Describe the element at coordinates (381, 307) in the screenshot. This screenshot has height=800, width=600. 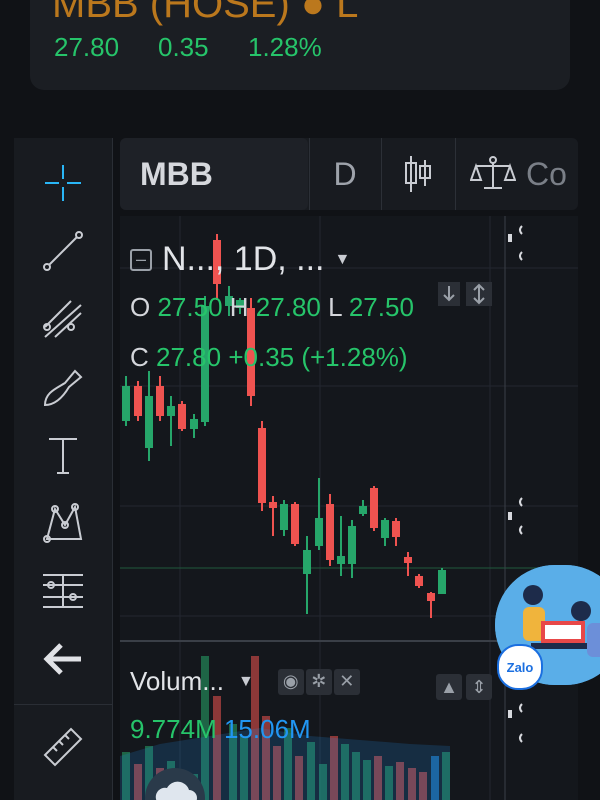
I see `low-value: 27.50` at that location.